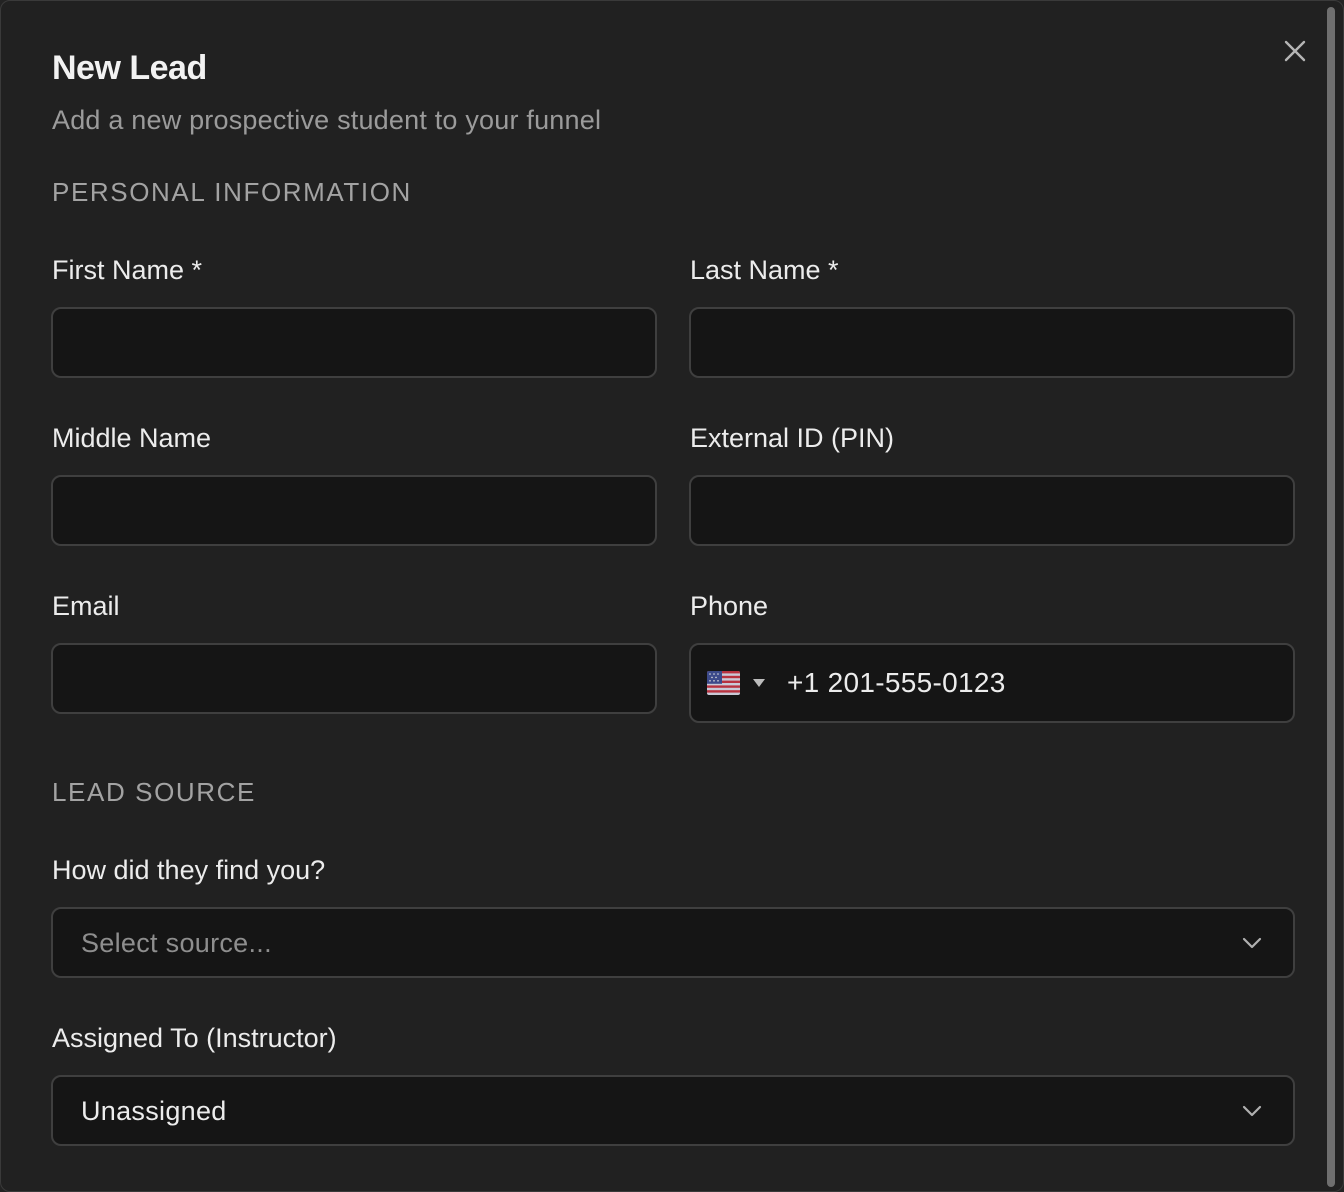 The height and width of the screenshot is (1192, 1344). Describe the element at coordinates (673, 1110) in the screenshot. I see `assigned-to-select: Unassigned` at that location.